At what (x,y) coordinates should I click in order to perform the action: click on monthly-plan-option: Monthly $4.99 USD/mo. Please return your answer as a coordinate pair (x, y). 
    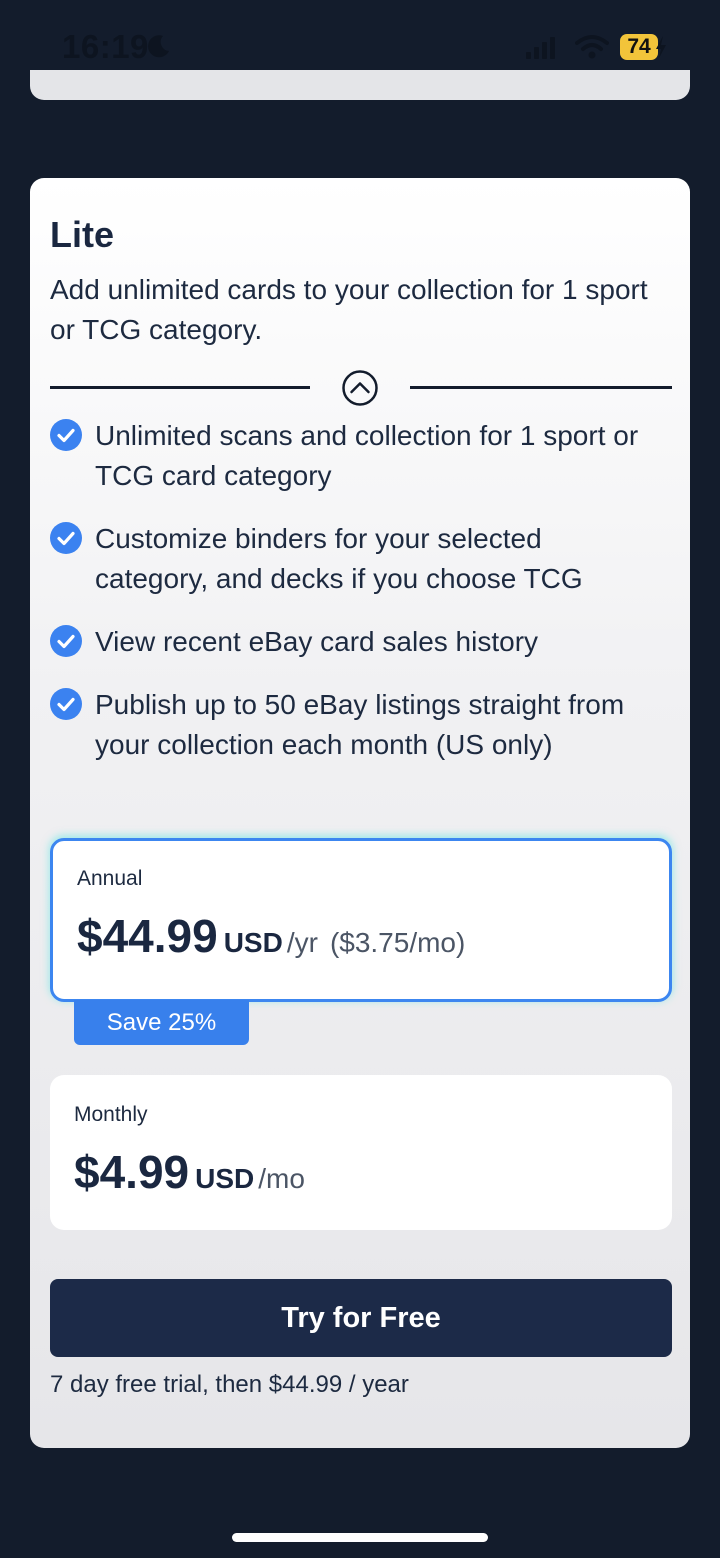
    Looking at the image, I should click on (361, 1152).